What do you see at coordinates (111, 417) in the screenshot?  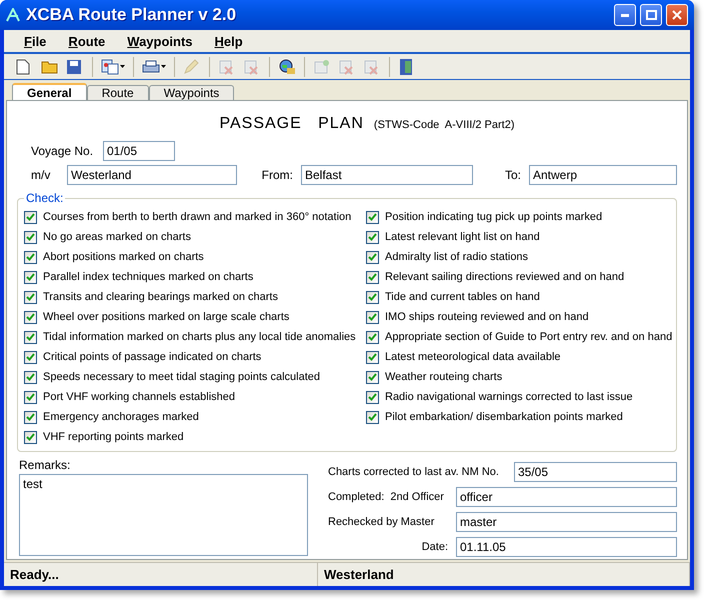 I see `checkbox-item: Emergency anchorages marked` at bounding box center [111, 417].